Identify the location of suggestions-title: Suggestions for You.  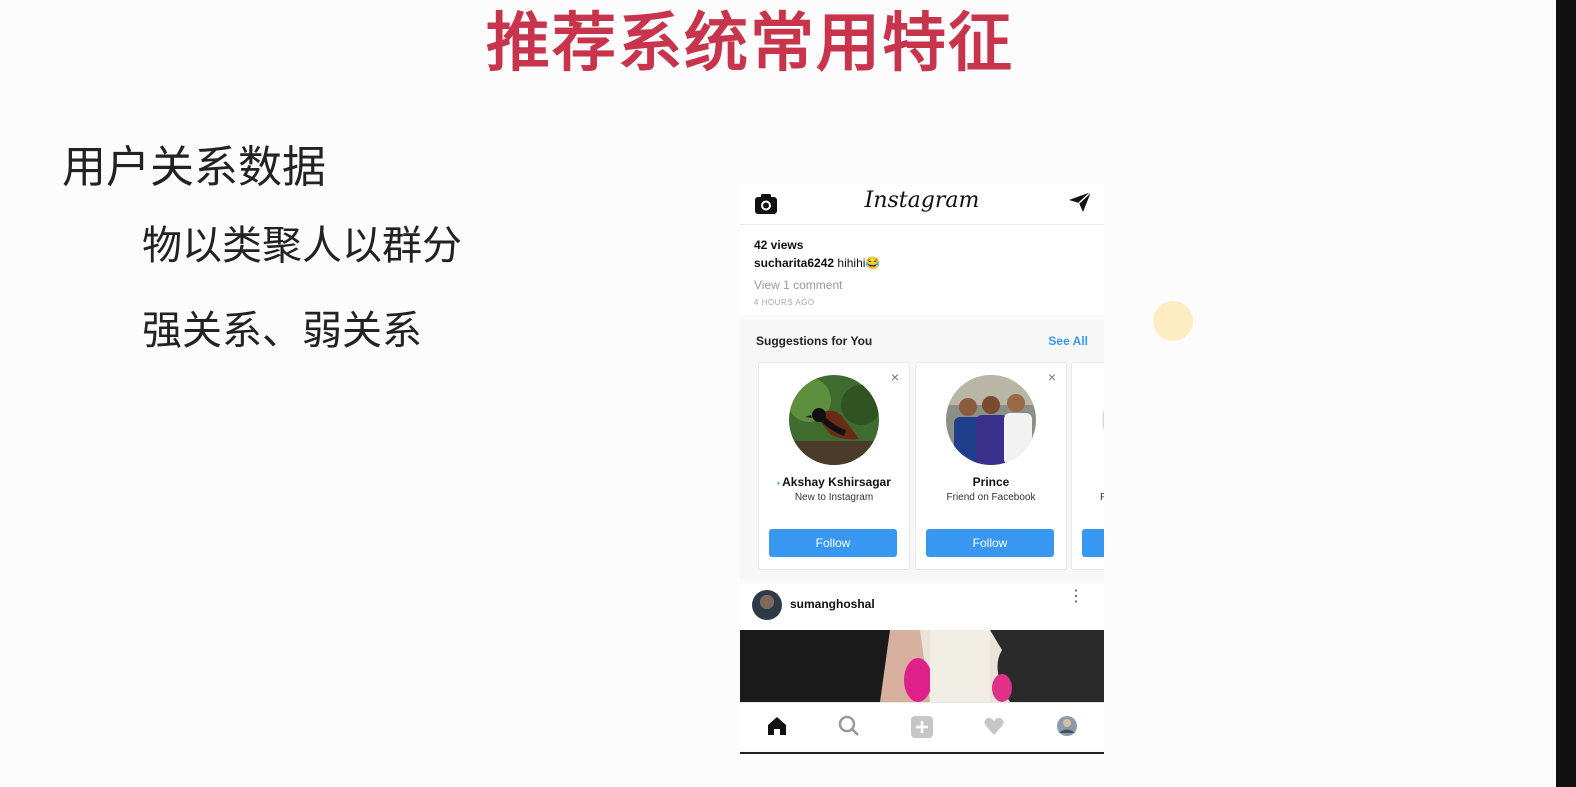
(814, 341).